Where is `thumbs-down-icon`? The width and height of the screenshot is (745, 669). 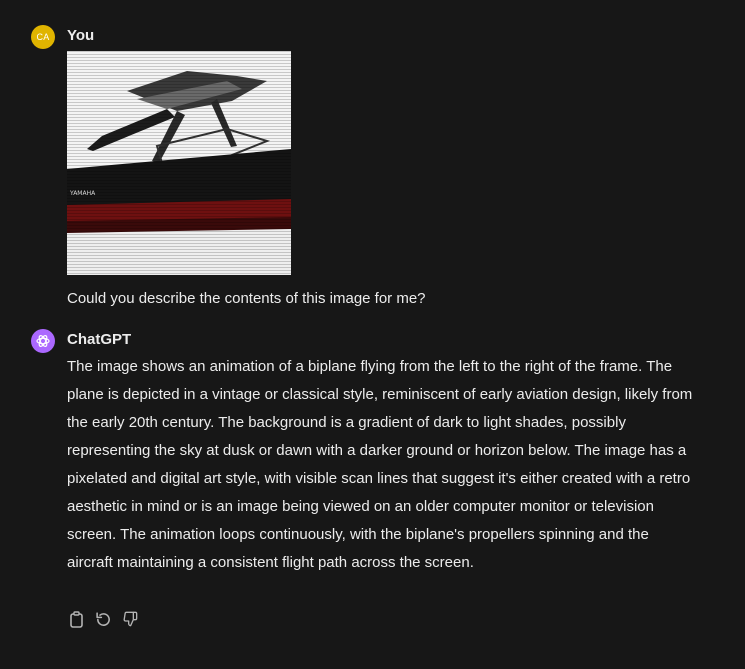 thumbs-down-icon is located at coordinates (130, 619).